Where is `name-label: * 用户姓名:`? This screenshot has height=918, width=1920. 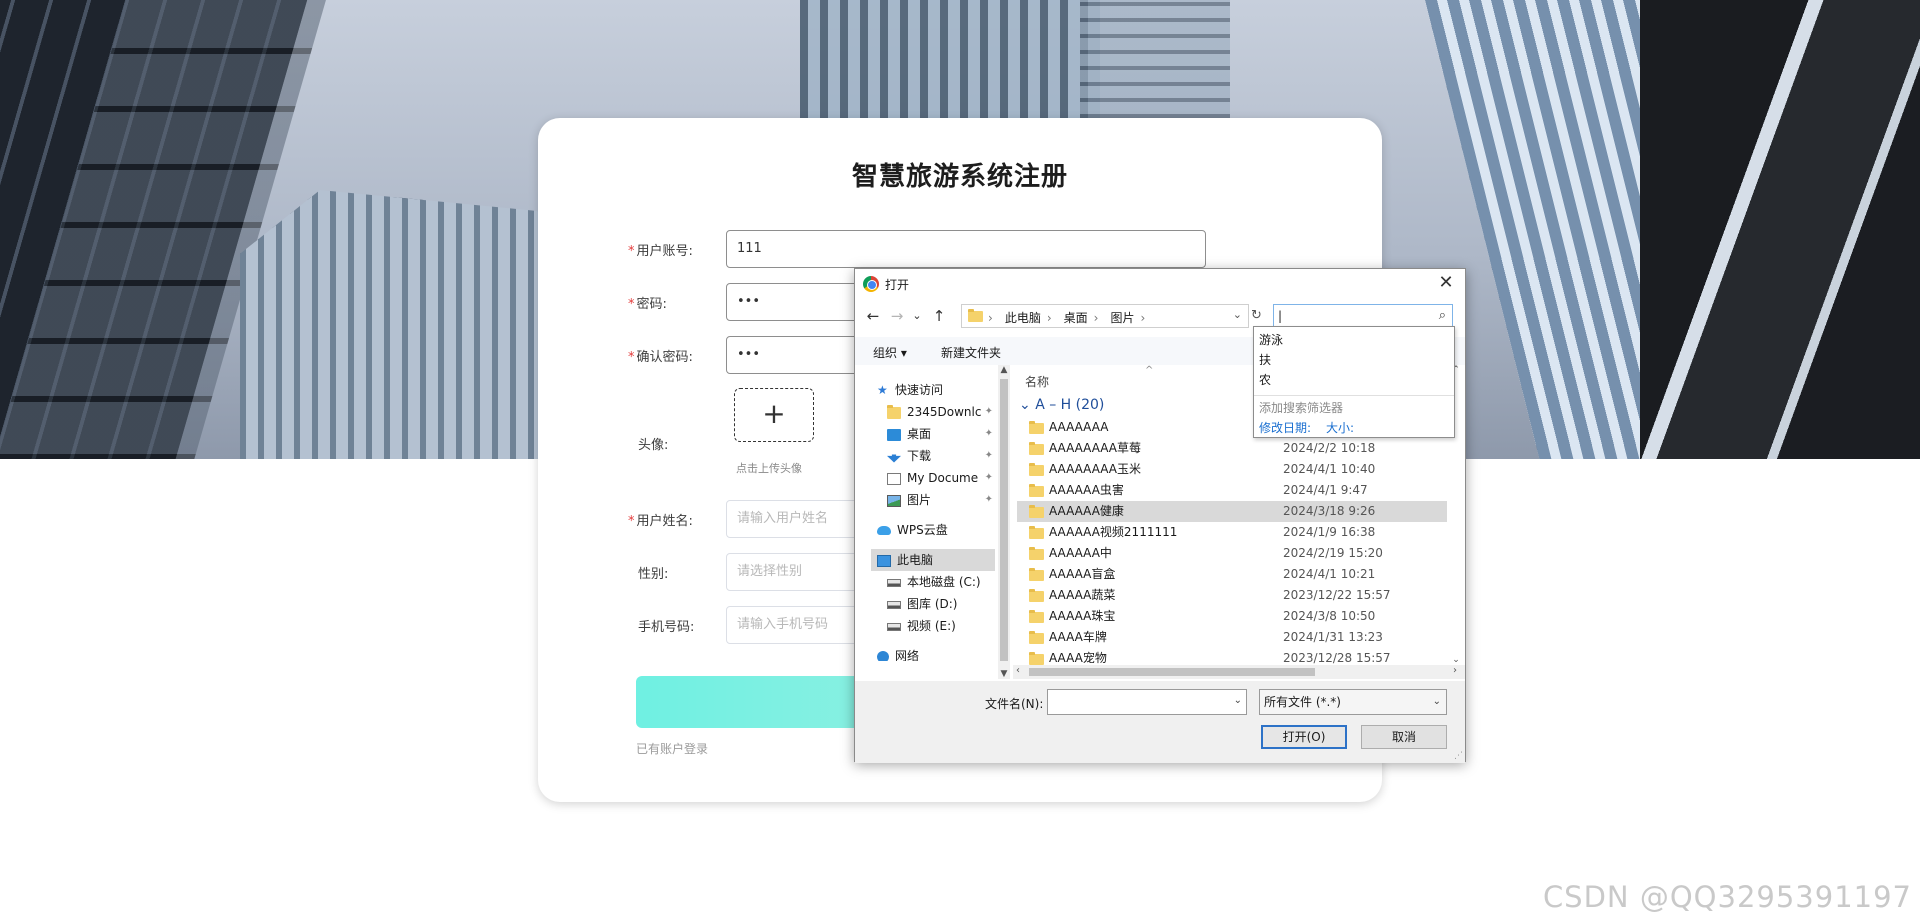
name-label: * 用户姓名: is located at coordinates (660, 521).